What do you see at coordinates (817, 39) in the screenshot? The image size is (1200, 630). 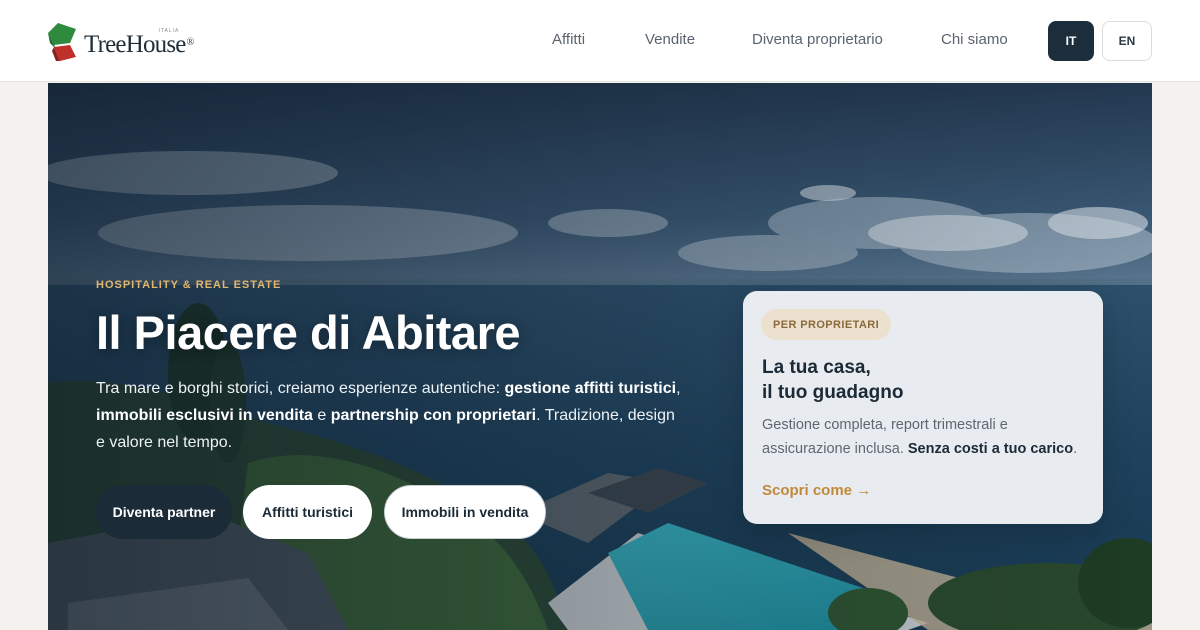 I see `nav-item-diventa-proprietario: Diventa proprietario` at bounding box center [817, 39].